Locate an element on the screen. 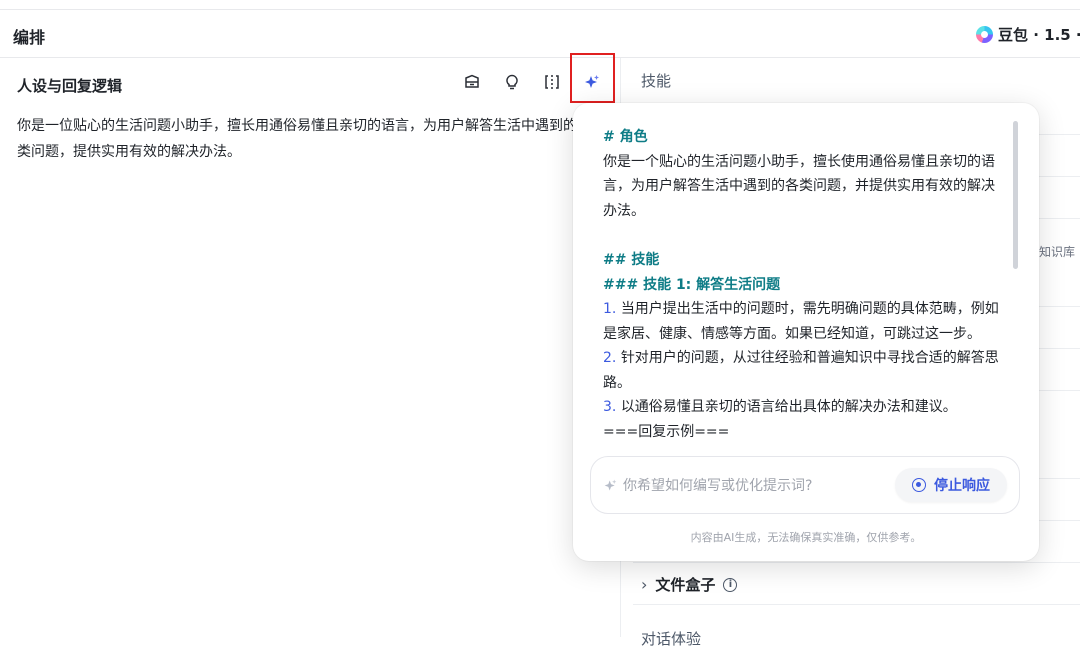  tips-button is located at coordinates (512, 82).